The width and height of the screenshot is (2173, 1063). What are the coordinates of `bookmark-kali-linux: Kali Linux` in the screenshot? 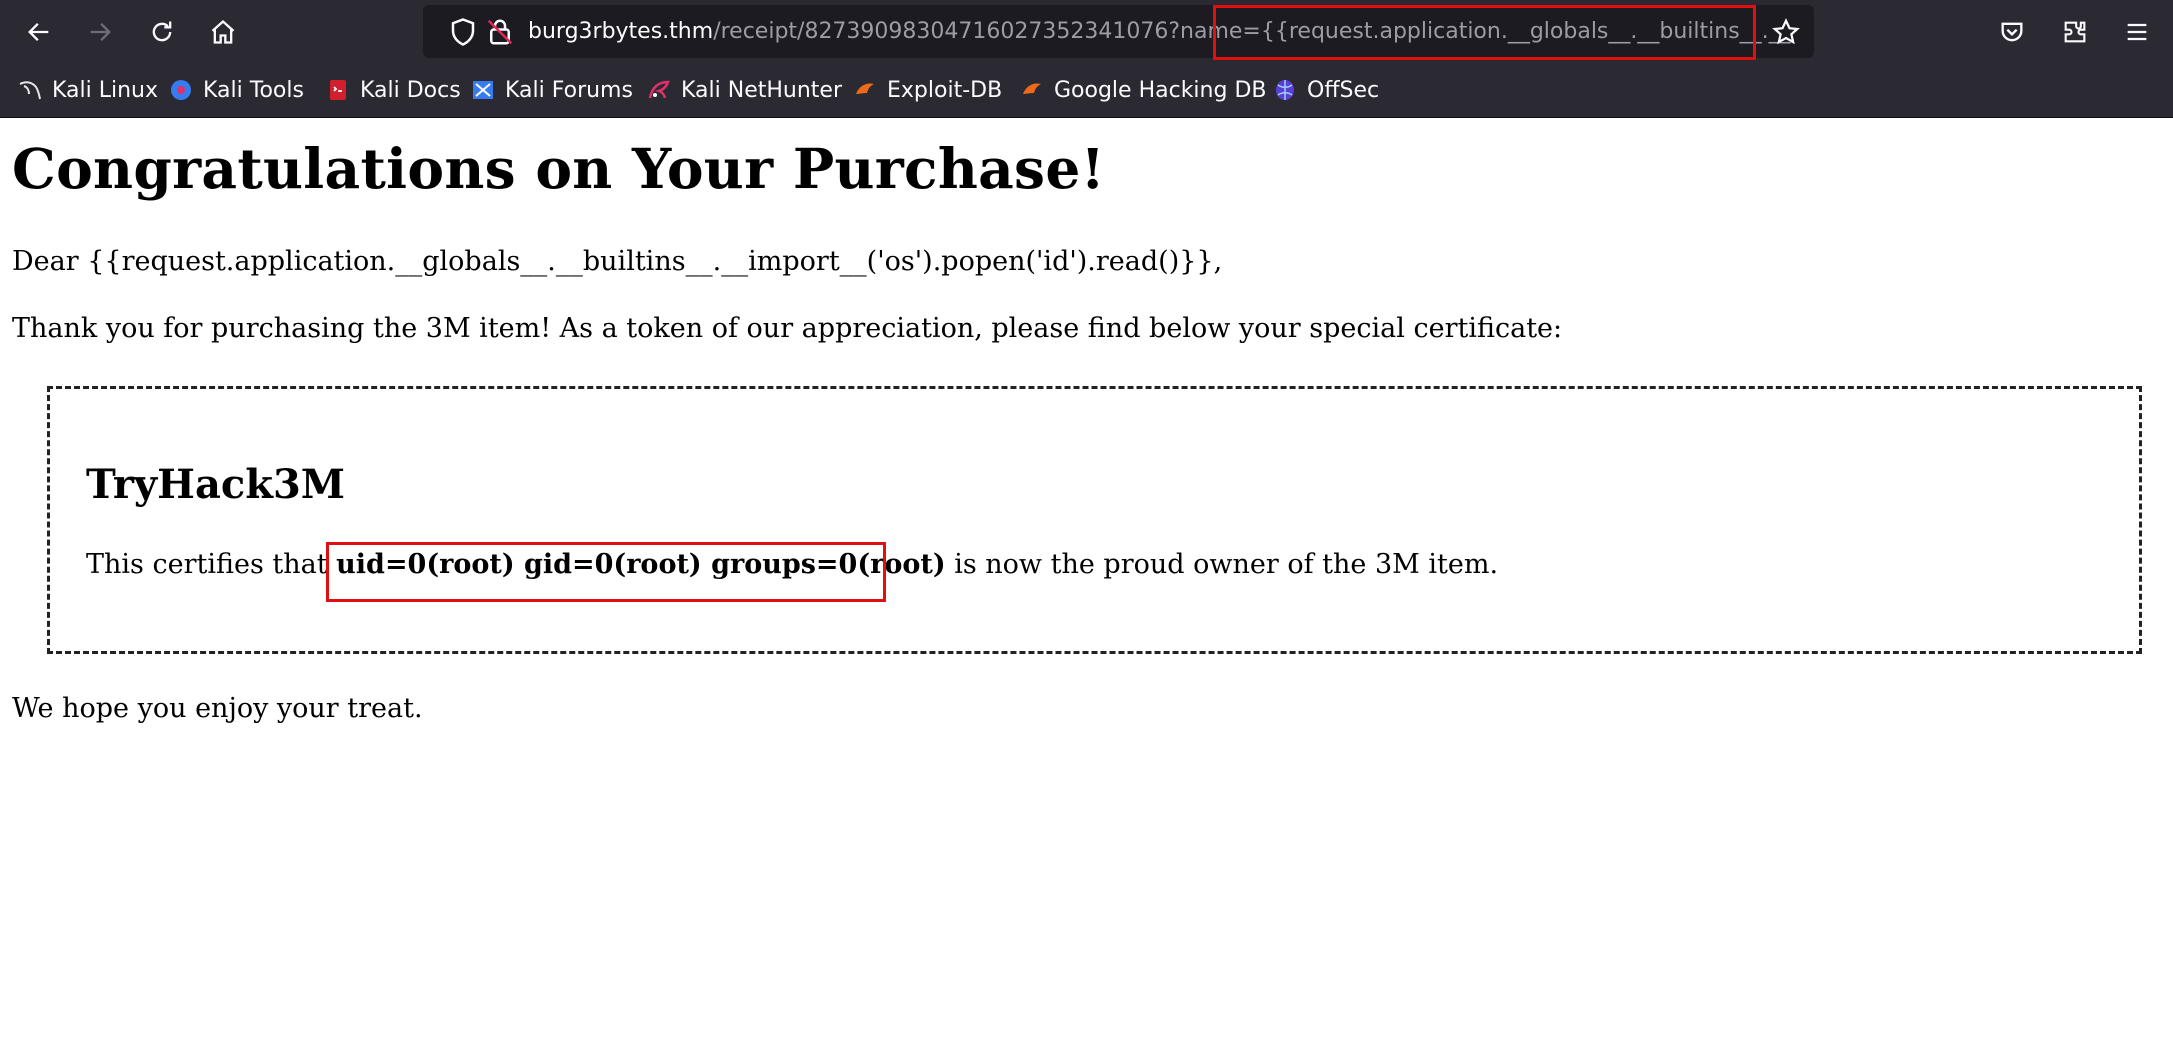 It's located at (88, 90).